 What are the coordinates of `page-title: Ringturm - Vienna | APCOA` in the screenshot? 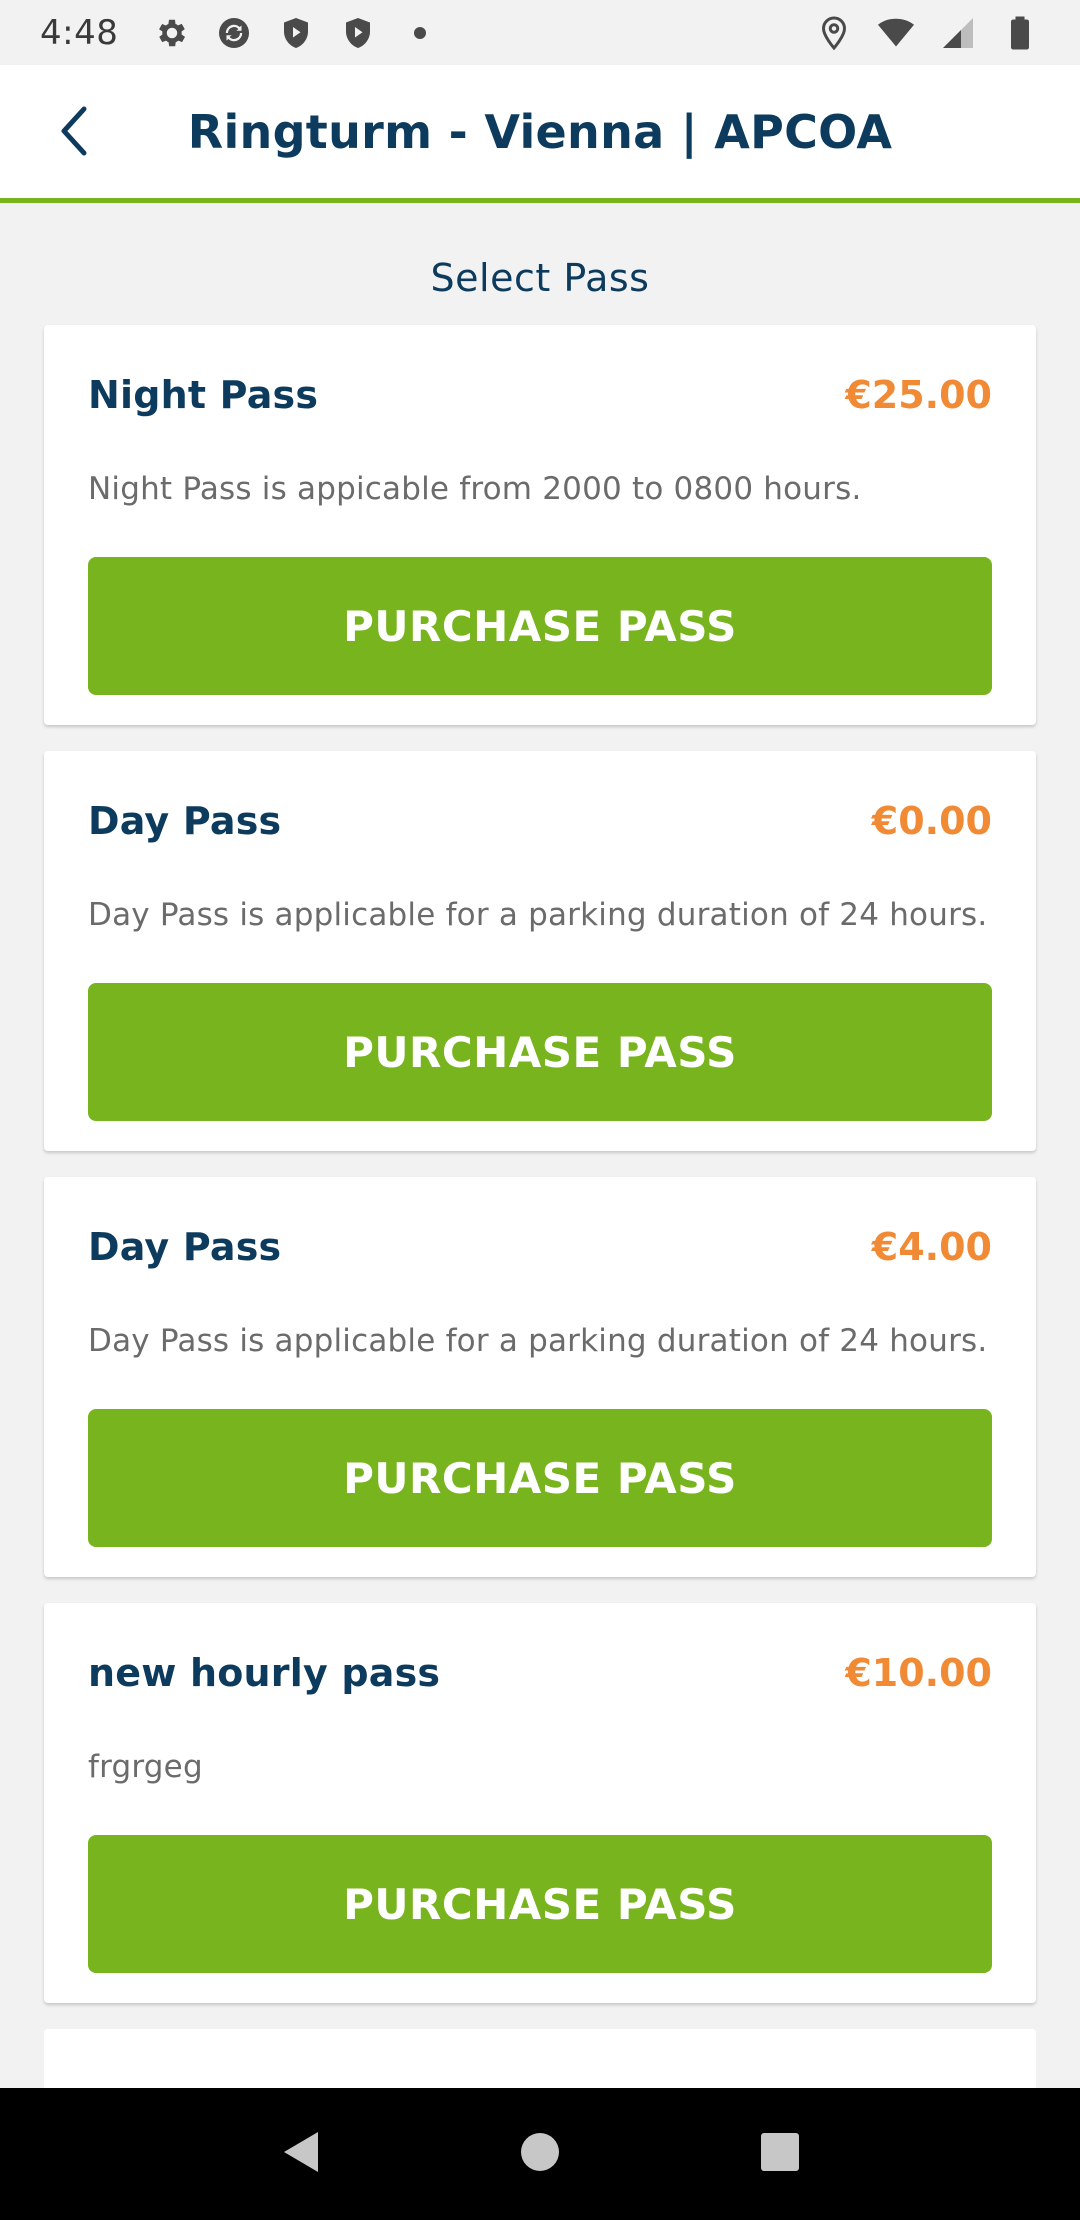 It's located at (540, 131).